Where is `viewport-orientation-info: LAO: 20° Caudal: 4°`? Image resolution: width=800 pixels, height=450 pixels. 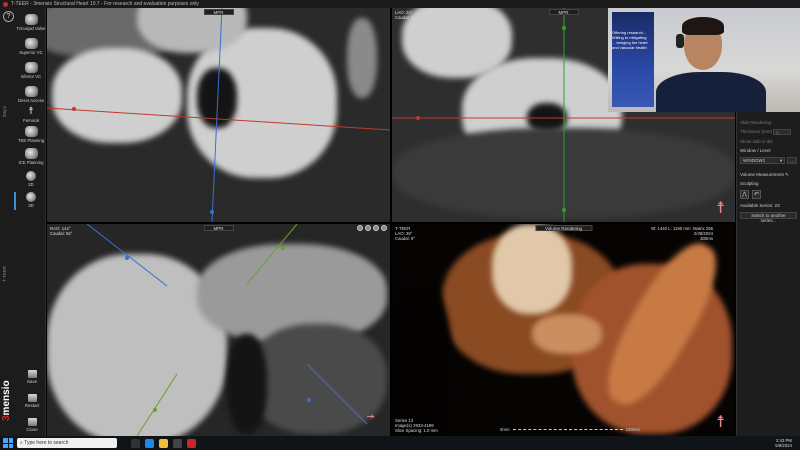
viewport-orientation-info: LAO: 20° Caudal: 4° is located at coordinates (405, 15).